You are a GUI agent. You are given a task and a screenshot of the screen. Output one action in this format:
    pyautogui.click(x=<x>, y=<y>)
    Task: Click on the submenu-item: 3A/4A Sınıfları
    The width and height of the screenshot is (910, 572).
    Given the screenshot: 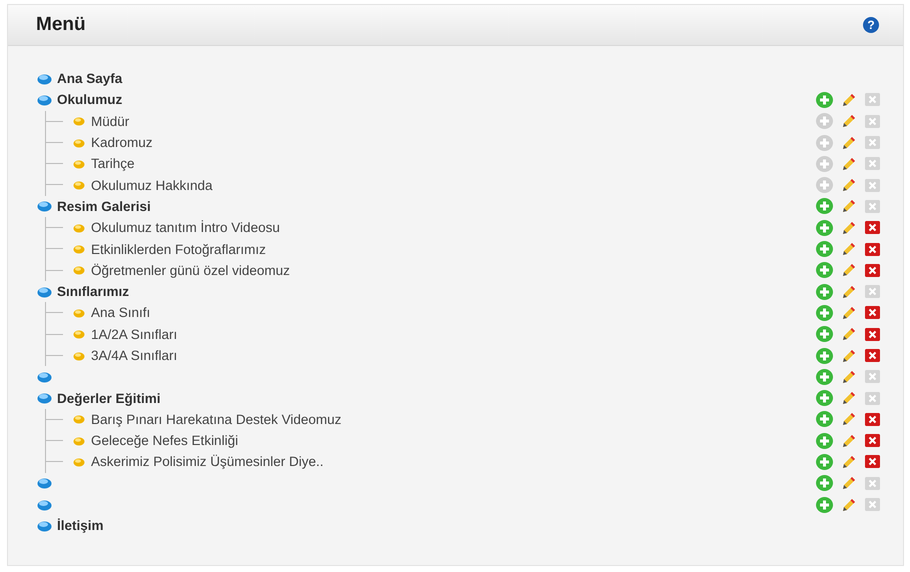 What is the action you would take?
    pyautogui.click(x=134, y=355)
    